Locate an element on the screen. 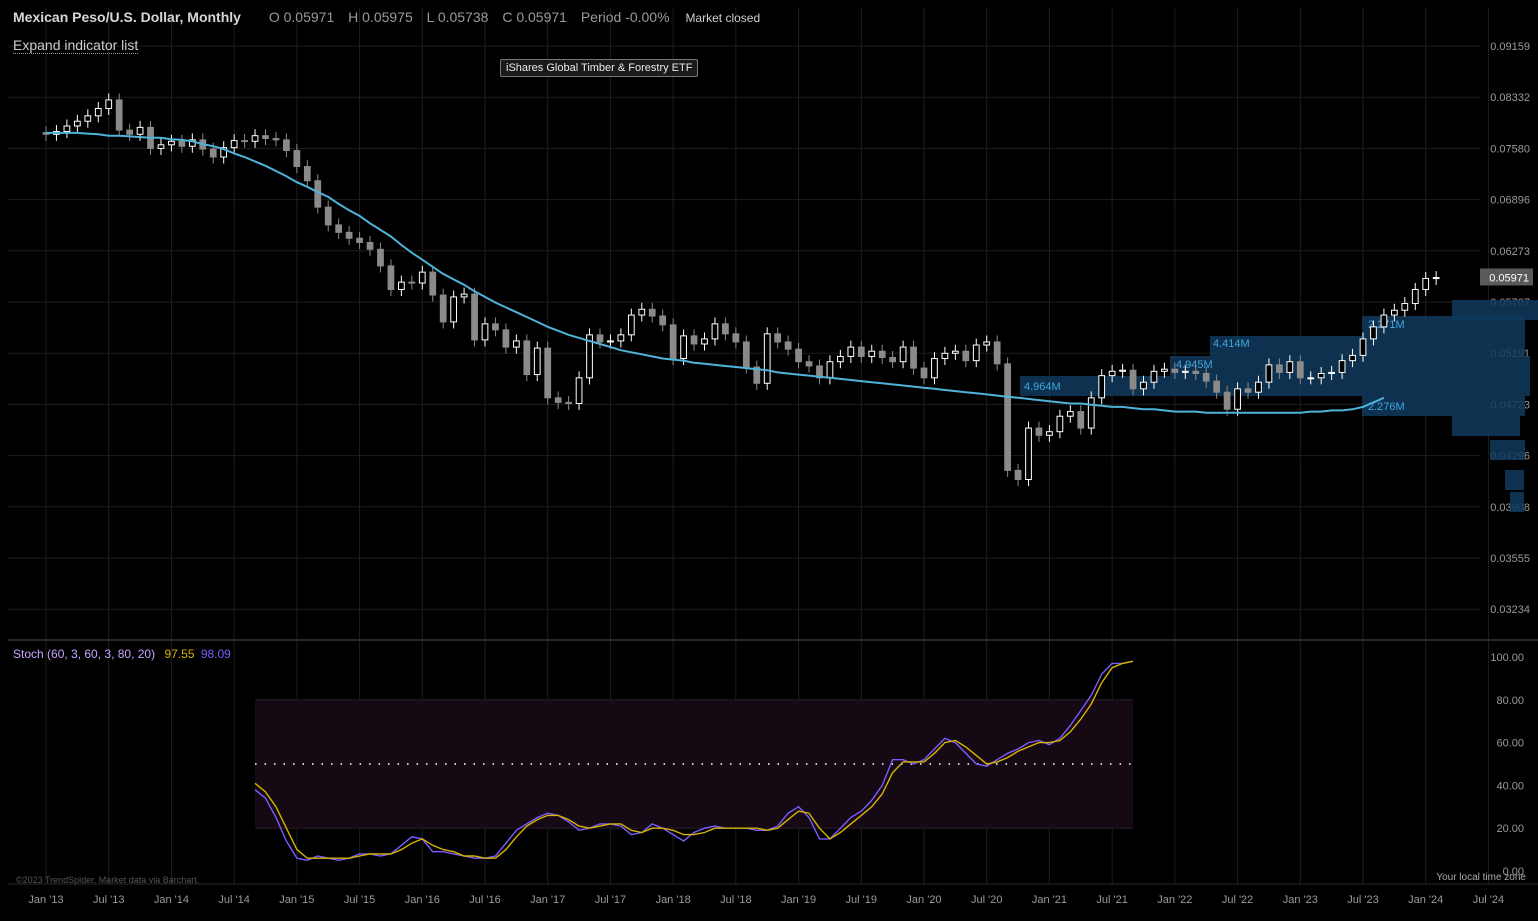 The image size is (1538, 921). high-label: H is located at coordinates (353, 17).